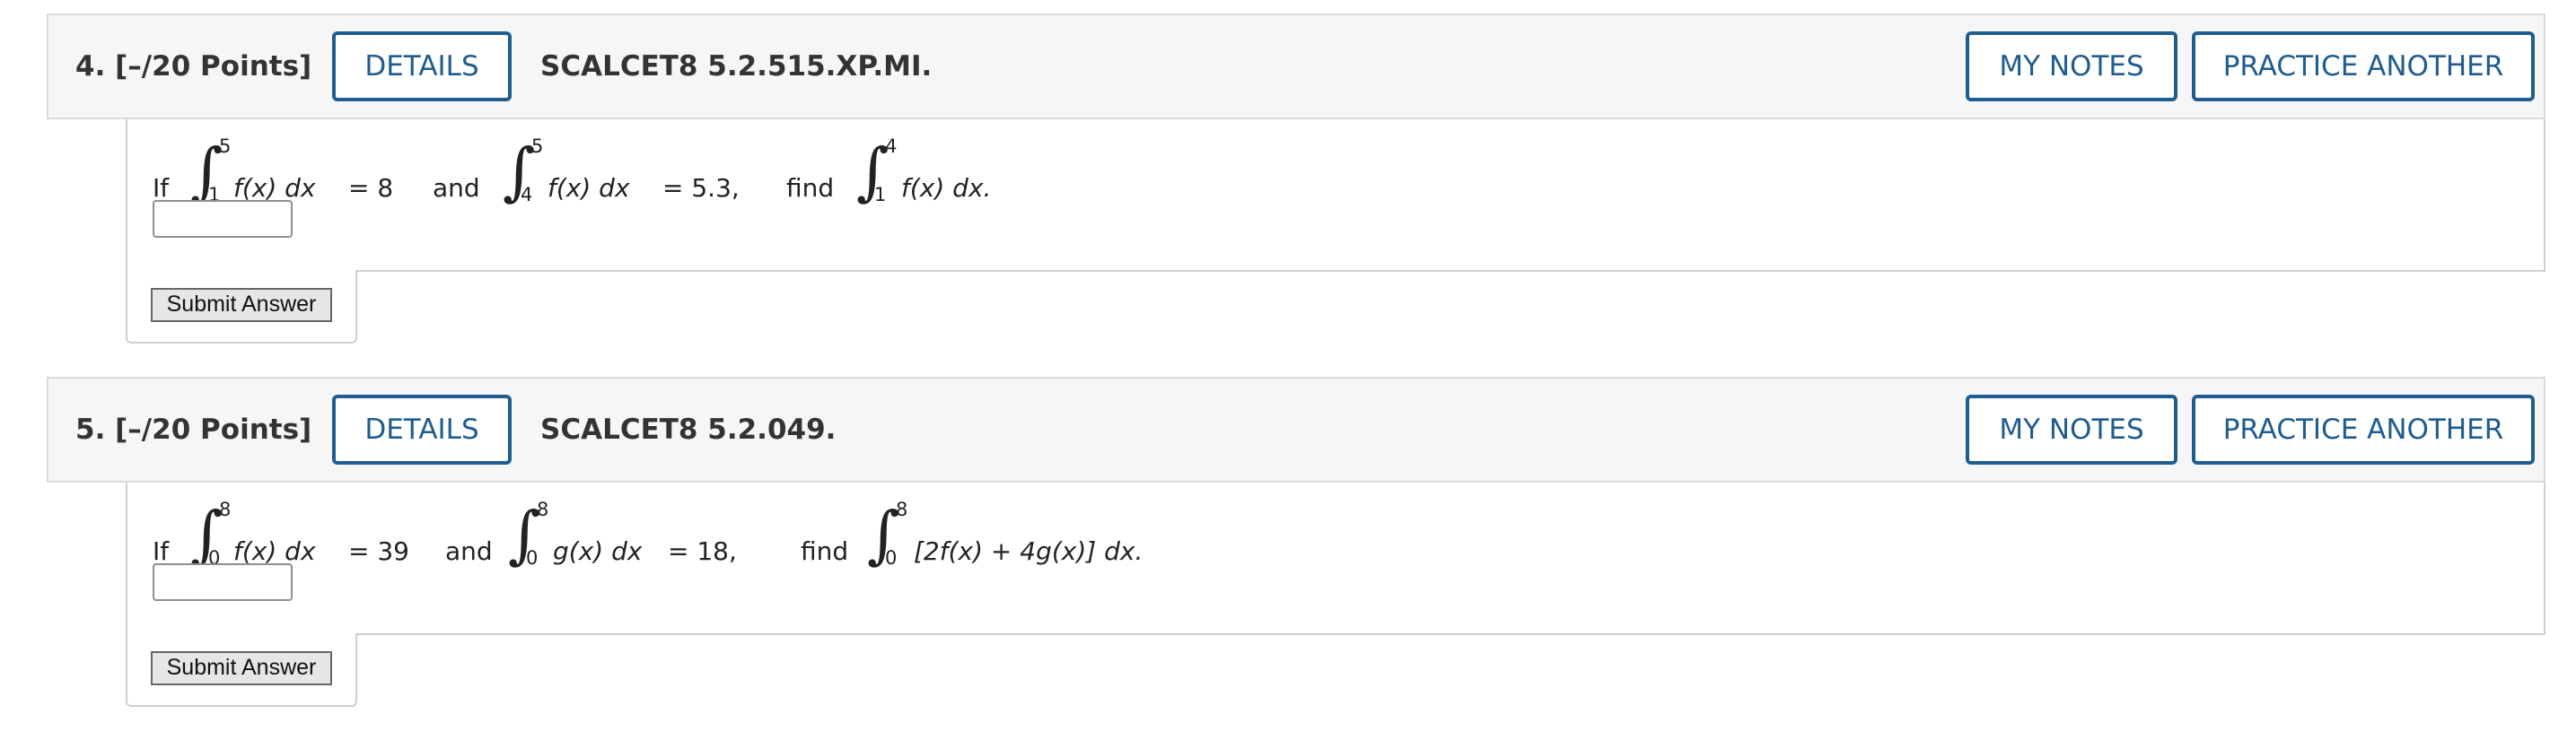 The width and height of the screenshot is (2576, 749). I want to click on question-number-points: 4. [–/20 Points], so click(193, 67).